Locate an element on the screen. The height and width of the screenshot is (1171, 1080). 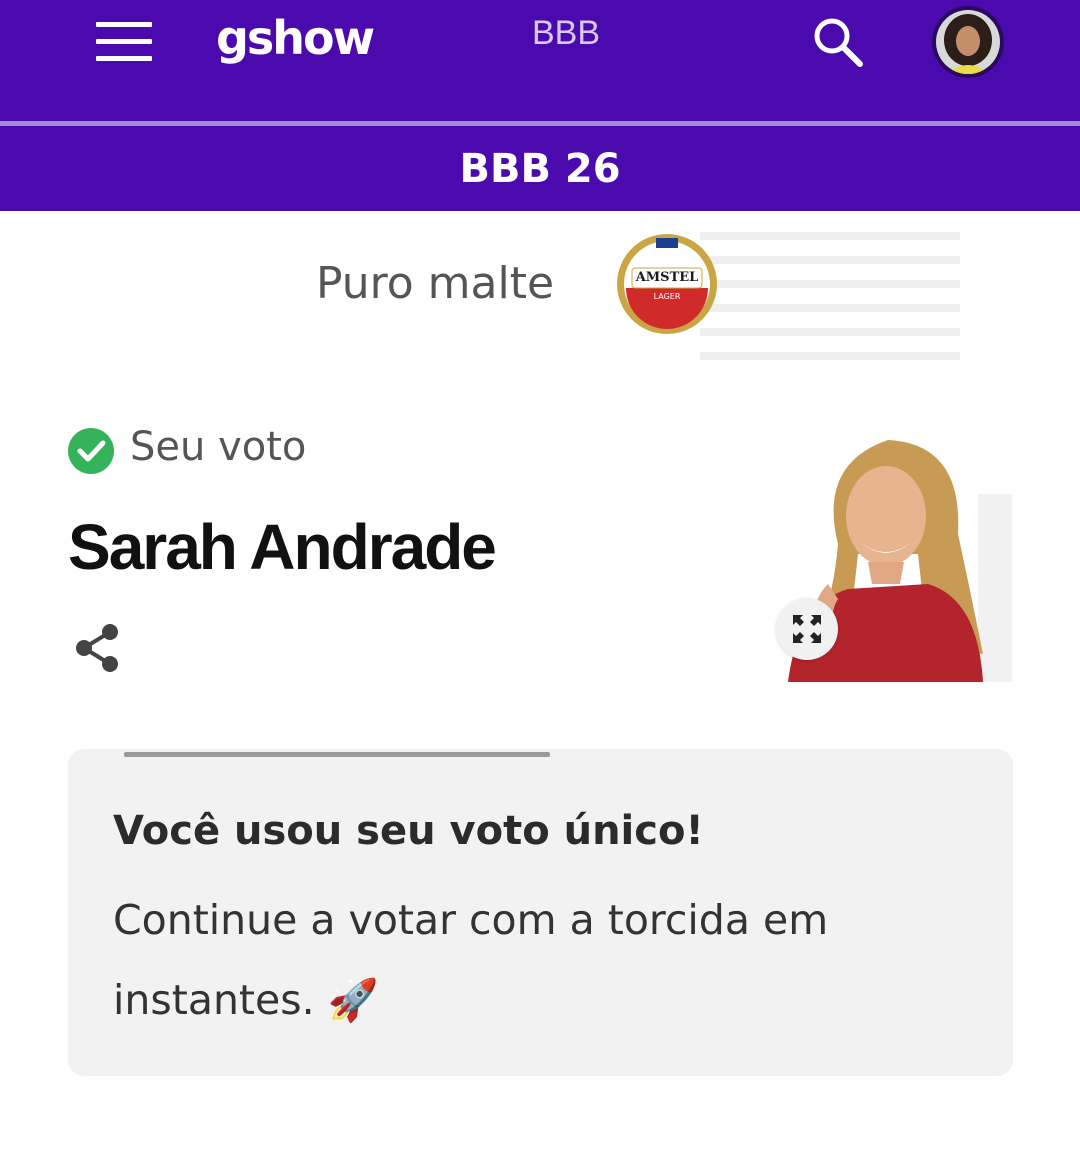
search-icon is located at coordinates (838, 42).